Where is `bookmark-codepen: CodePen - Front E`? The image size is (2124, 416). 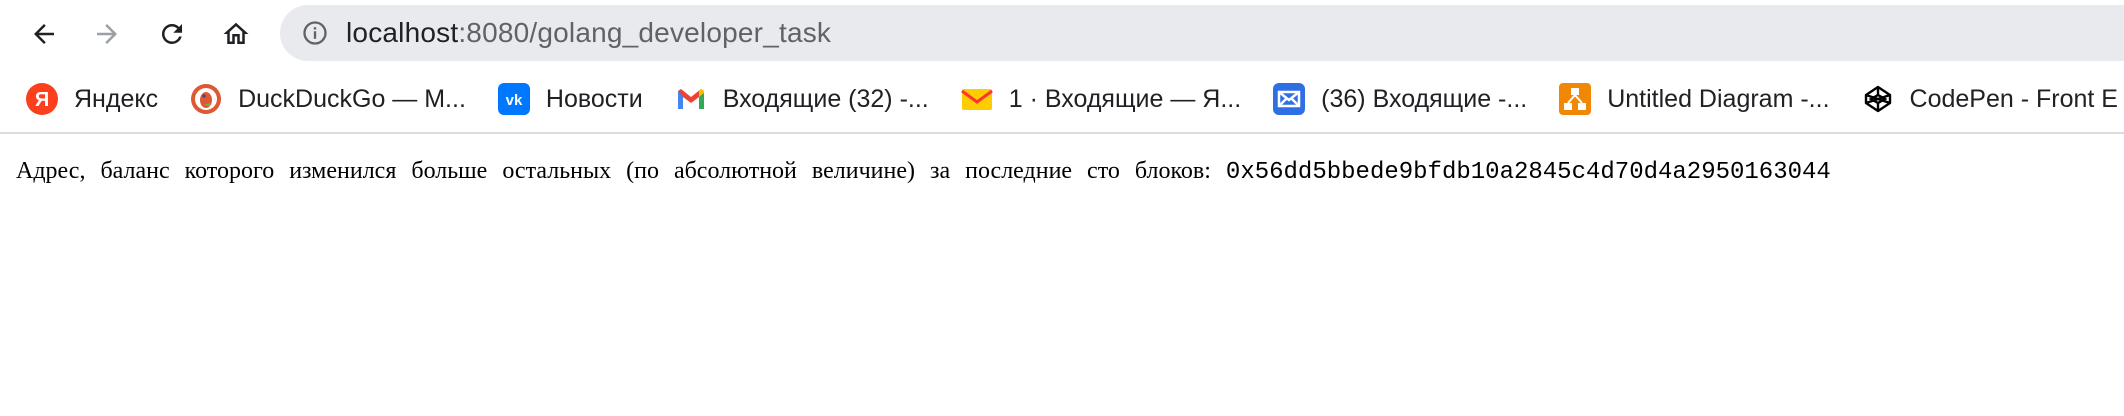 bookmark-codepen: CodePen - Front E is located at coordinates (1990, 99).